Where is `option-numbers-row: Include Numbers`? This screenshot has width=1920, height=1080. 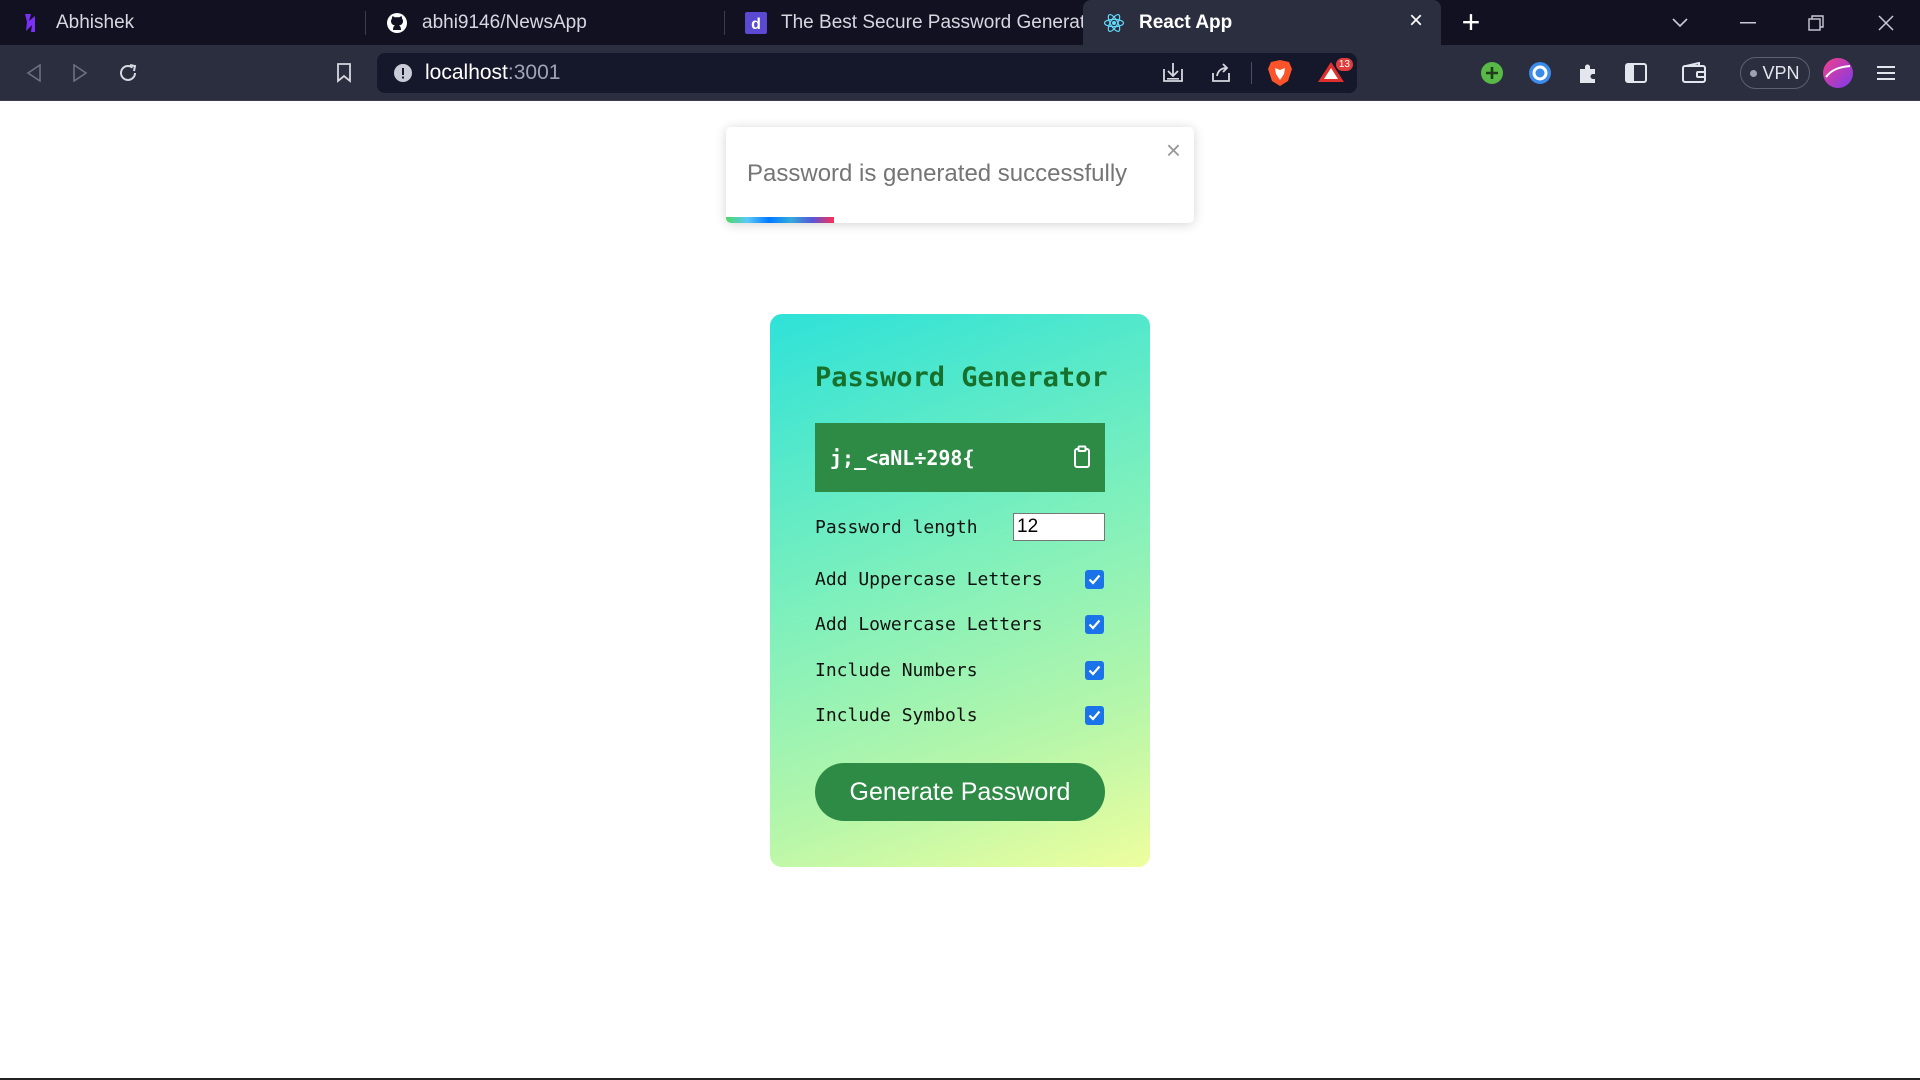 option-numbers-row: Include Numbers is located at coordinates (960, 670).